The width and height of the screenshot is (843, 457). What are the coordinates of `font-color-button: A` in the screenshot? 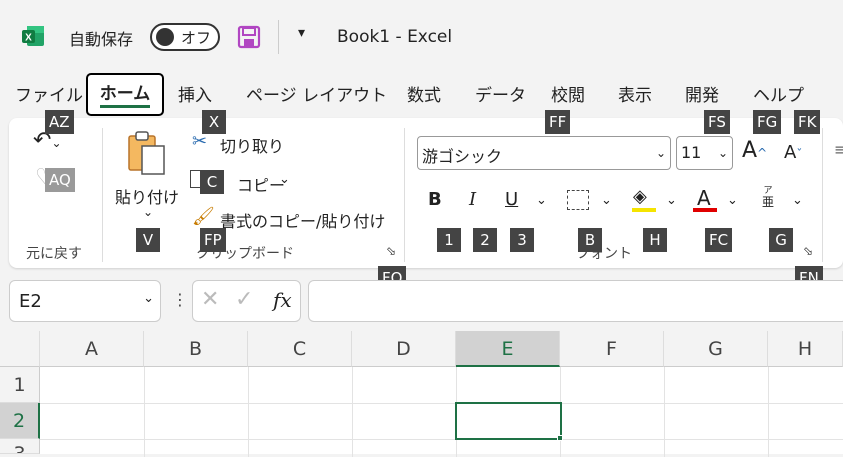 It's located at (704, 198).